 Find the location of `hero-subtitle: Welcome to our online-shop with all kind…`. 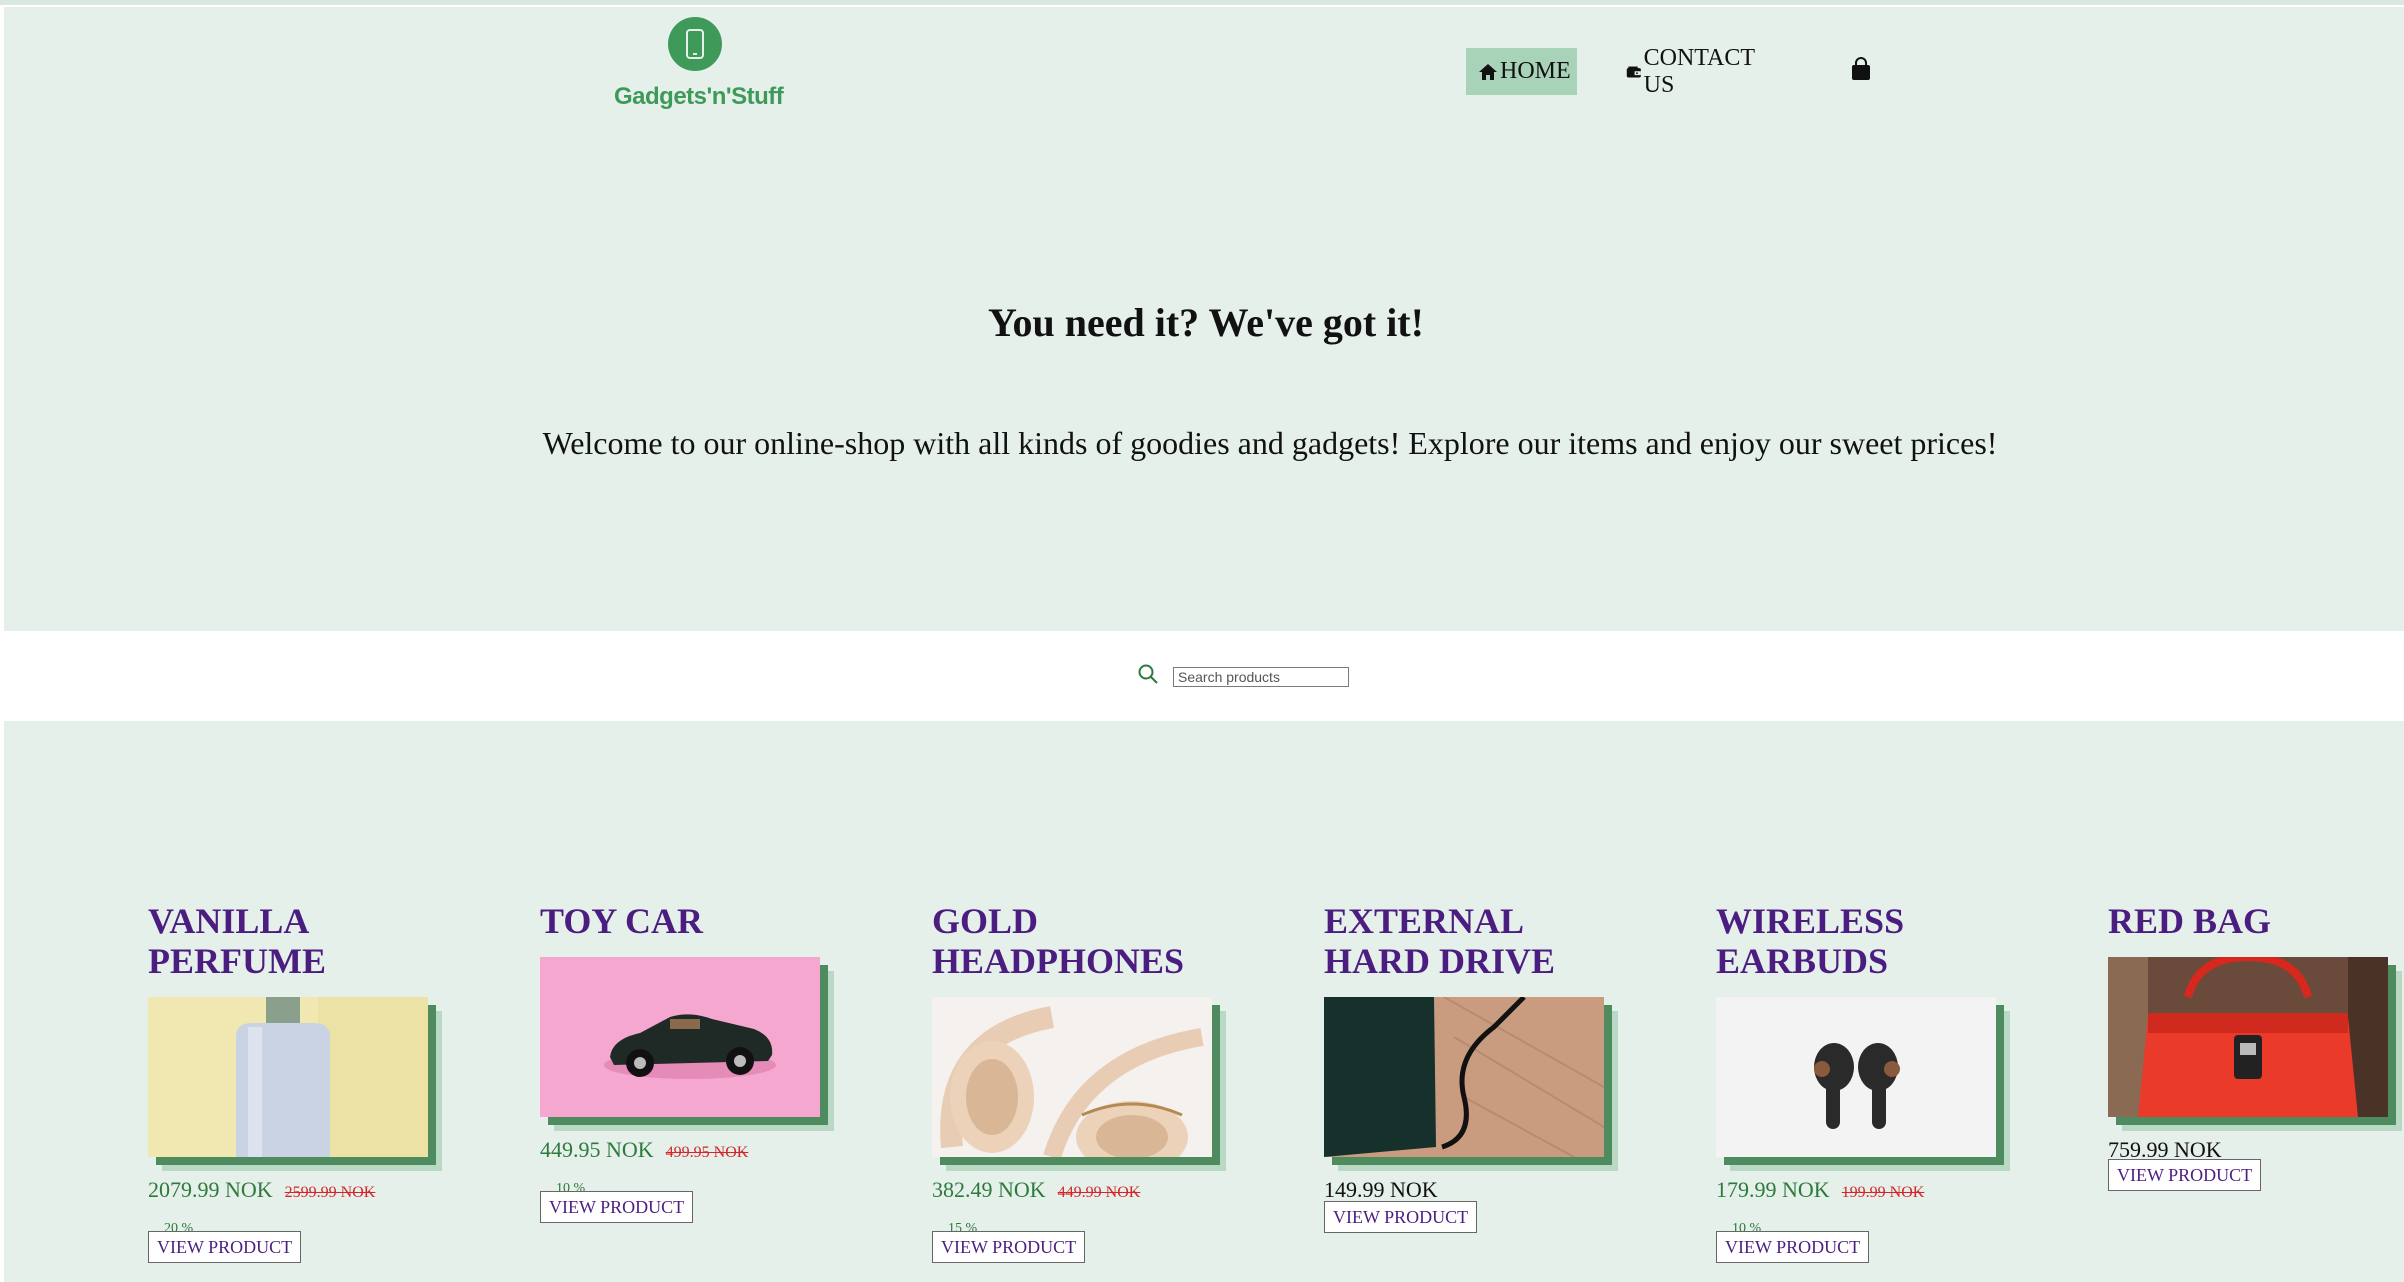

hero-subtitle: Welcome to our online-shop with all kind… is located at coordinates (1270, 443).